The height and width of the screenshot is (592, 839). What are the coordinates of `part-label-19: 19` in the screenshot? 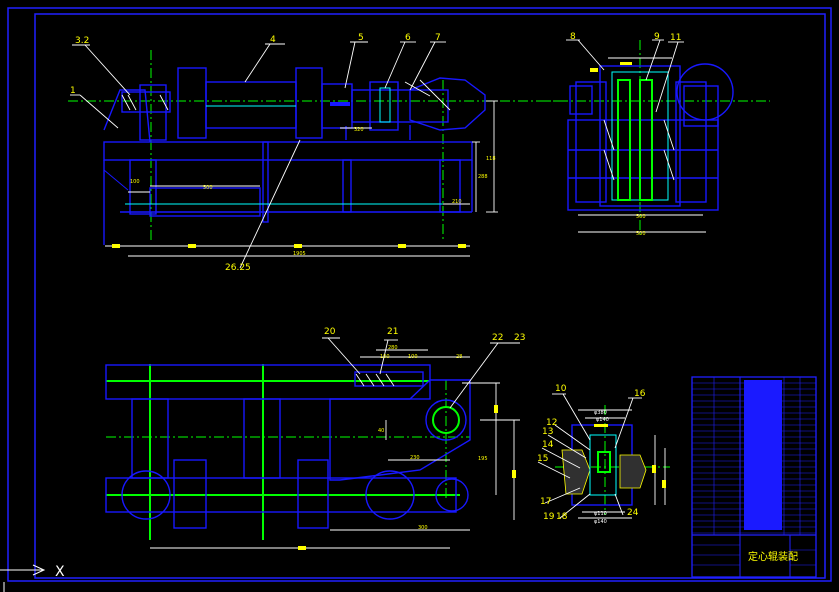 It's located at (549, 517).